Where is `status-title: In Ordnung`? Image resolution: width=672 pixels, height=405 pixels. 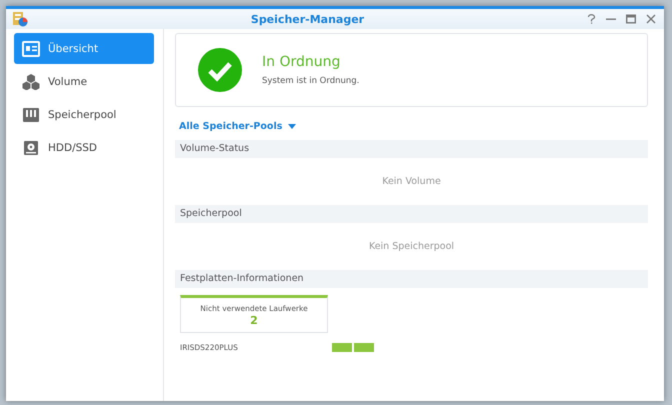 status-title: In Ordnung is located at coordinates (302, 62).